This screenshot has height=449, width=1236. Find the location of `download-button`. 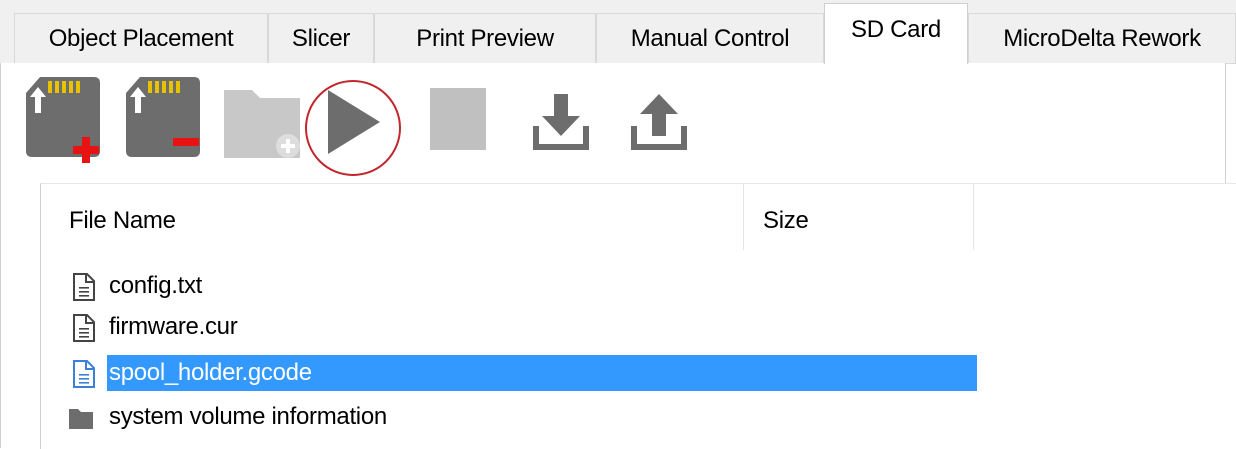

download-button is located at coordinates (561, 123).